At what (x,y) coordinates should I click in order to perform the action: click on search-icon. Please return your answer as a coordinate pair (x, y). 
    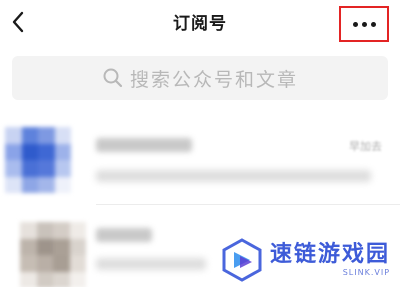
    Looking at the image, I should click on (113, 78).